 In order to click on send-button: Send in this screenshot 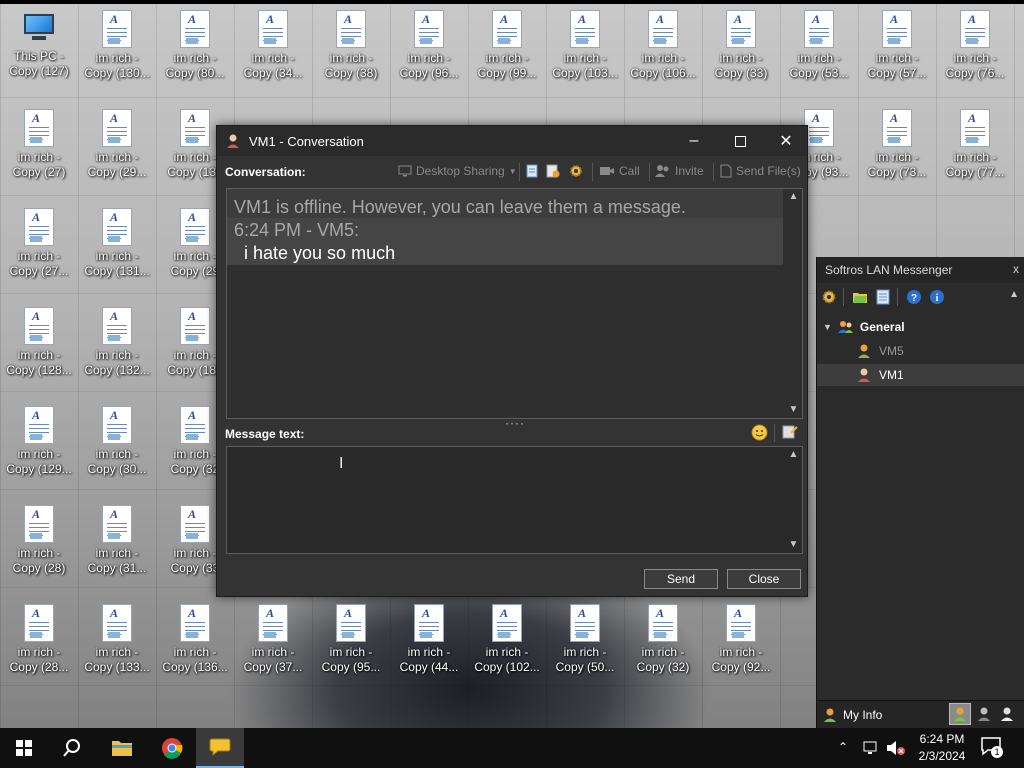, I will do `click(681, 579)`.